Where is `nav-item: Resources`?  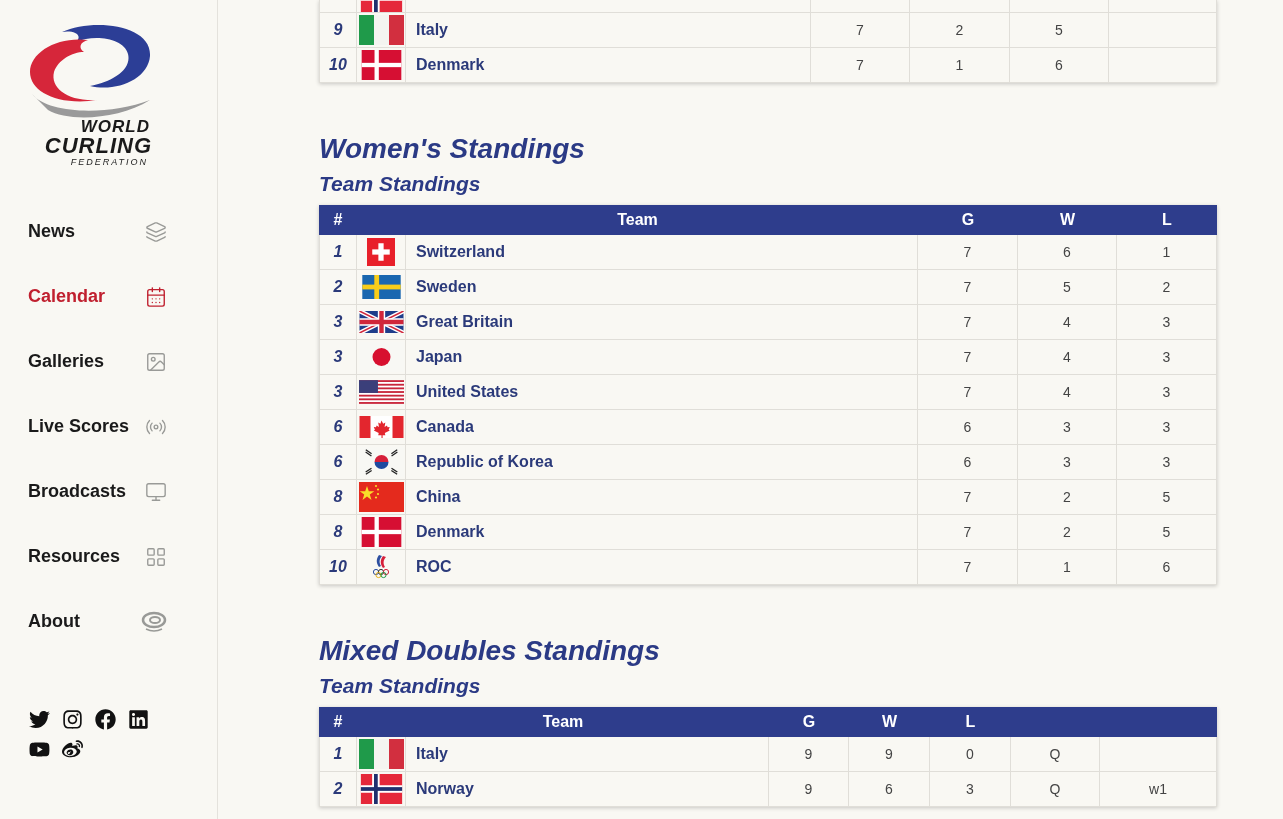
nav-item: Resources is located at coordinates (97, 556).